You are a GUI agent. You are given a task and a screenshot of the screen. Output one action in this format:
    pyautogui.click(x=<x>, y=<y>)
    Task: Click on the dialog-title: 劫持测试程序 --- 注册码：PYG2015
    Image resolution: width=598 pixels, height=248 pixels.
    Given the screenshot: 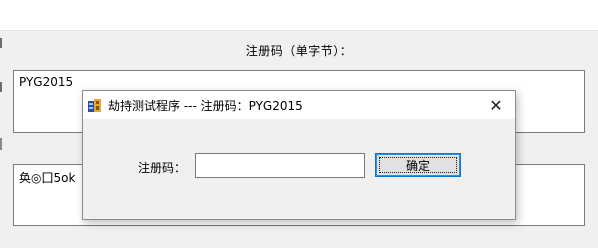 What is the action you would take?
    pyautogui.click(x=205, y=106)
    